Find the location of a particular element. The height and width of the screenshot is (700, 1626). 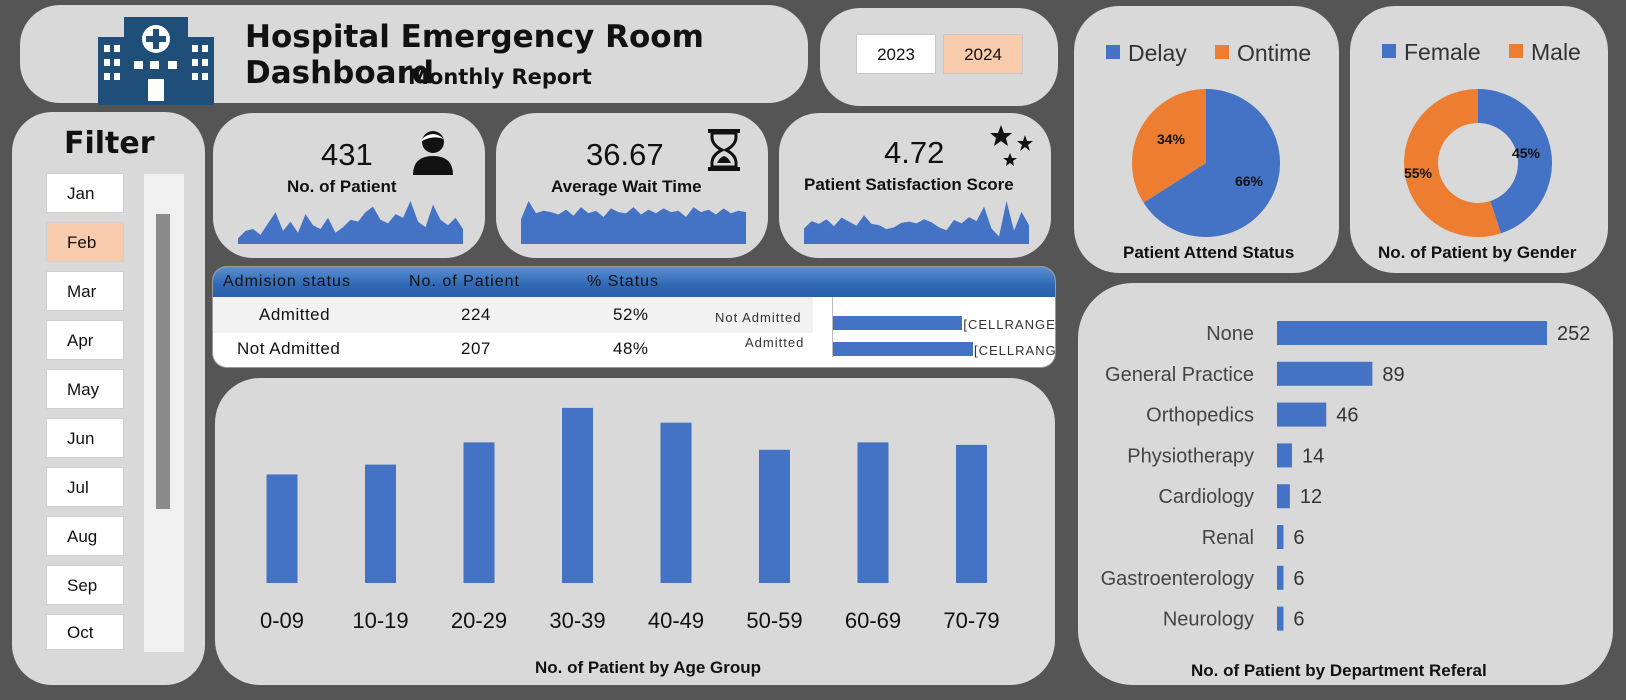

referral-category-label: Cardiology is located at coordinates (1206, 497).